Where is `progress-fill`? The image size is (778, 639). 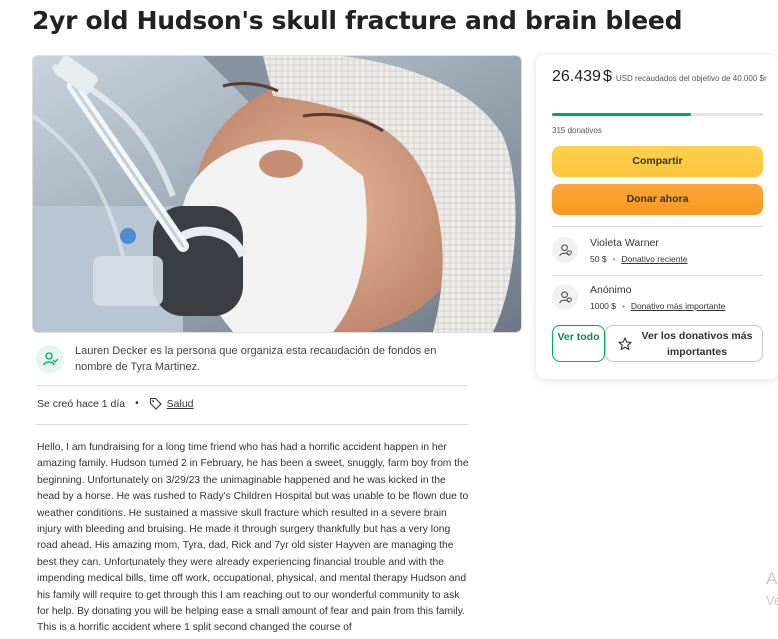 progress-fill is located at coordinates (622, 114).